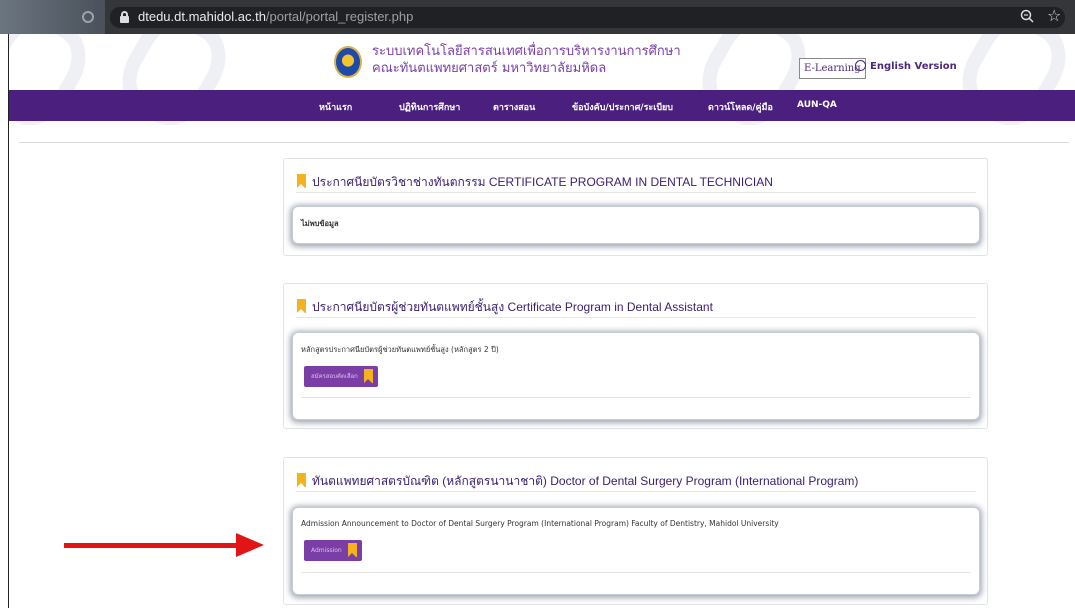  What do you see at coordinates (1054, 16) in the screenshot?
I see `star-icon: ☆` at bounding box center [1054, 16].